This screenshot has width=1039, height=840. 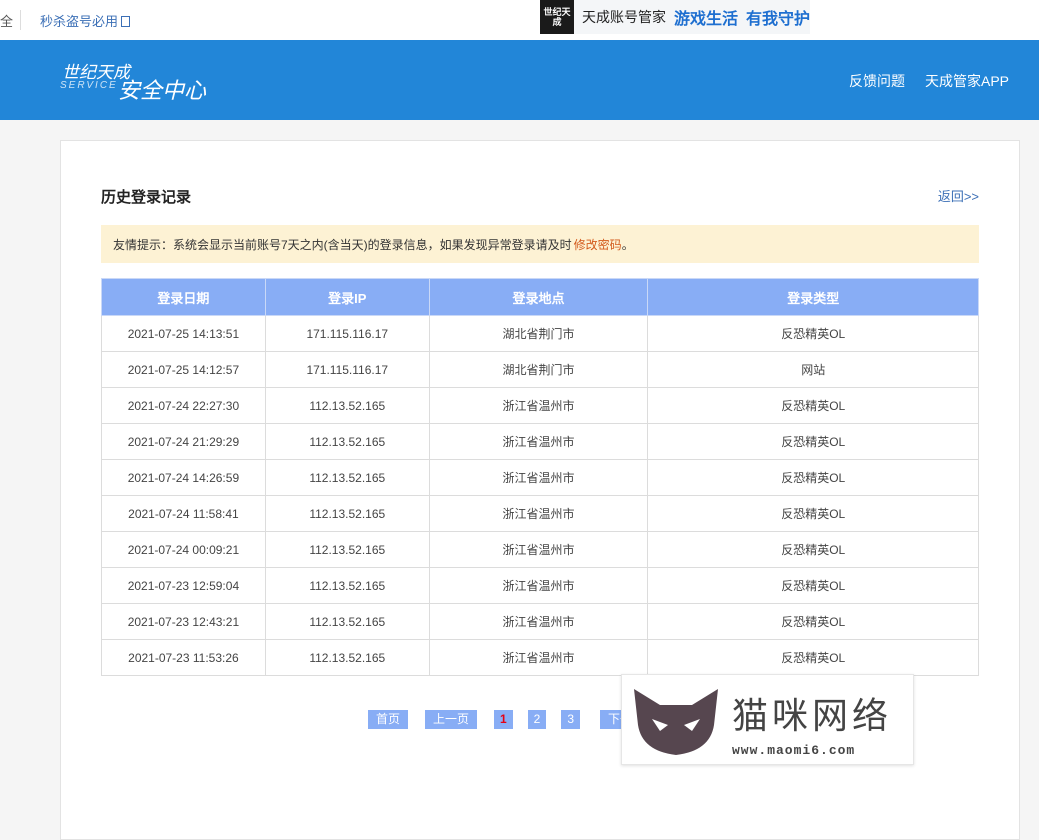 I want to click on site-header: 世纪天成 SERVICE 安全中心 反馈问题 天成管家APP, so click(x=519, y=80).